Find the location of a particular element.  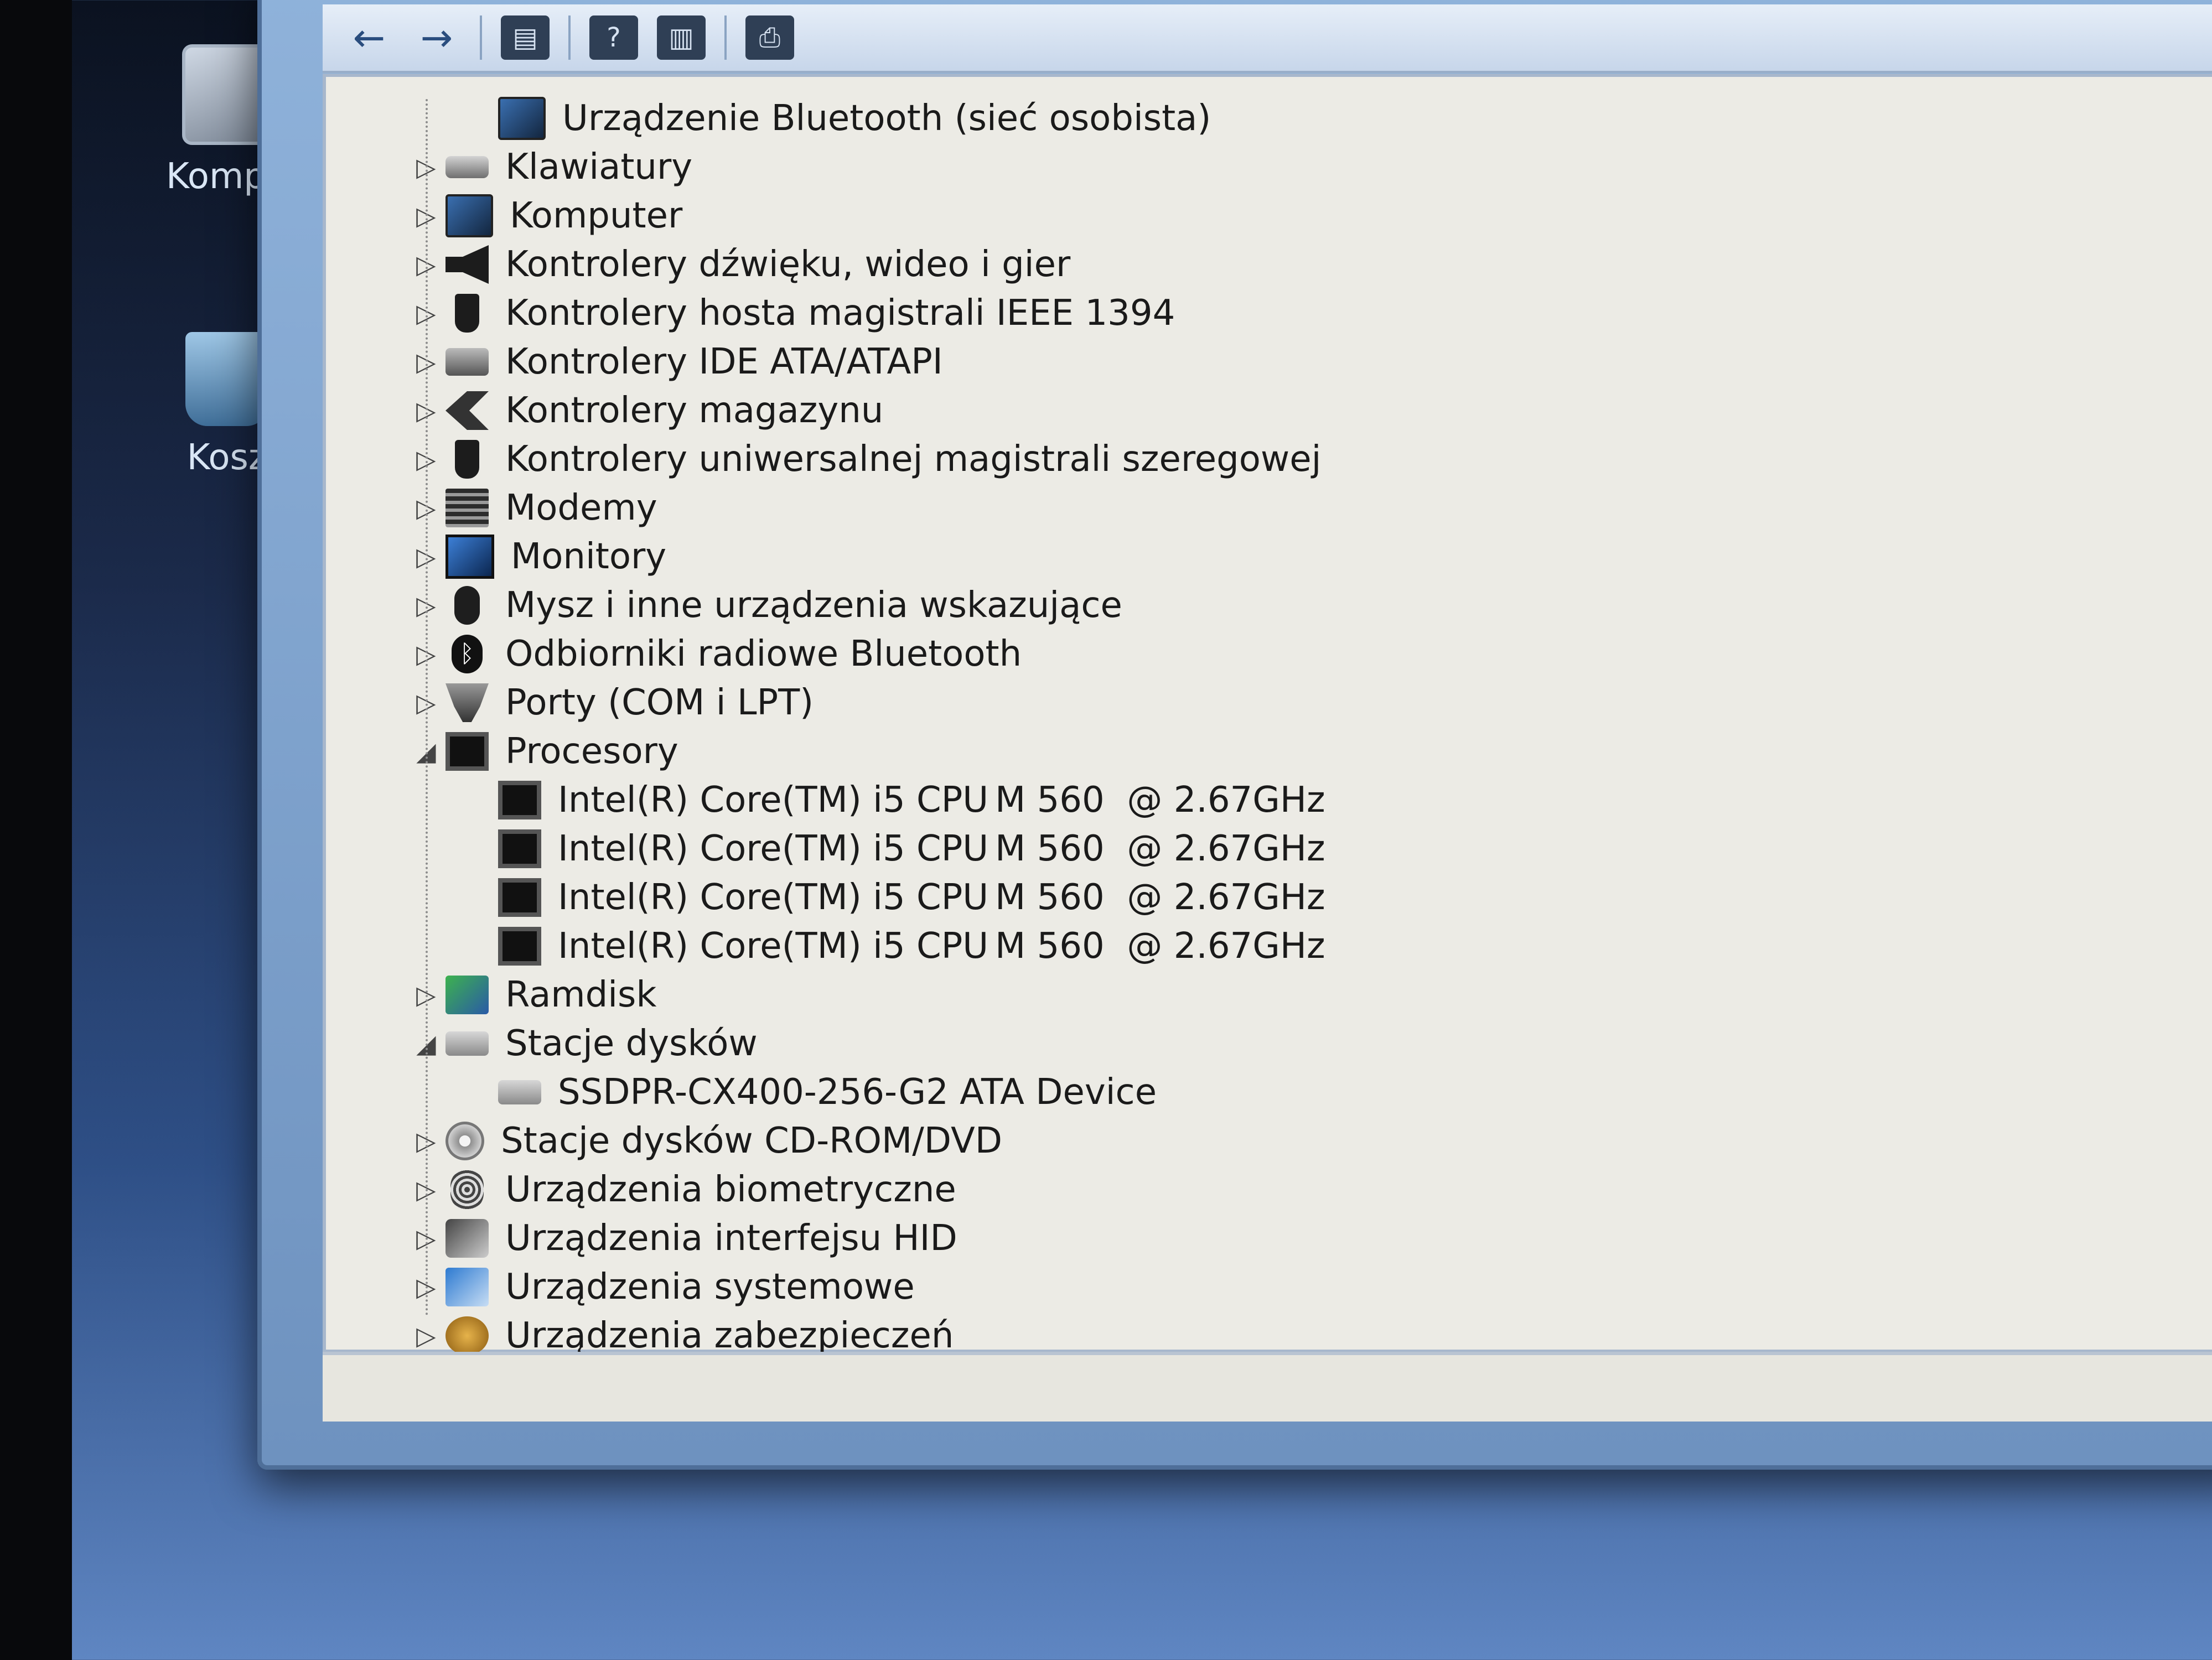

network-icon is located at coordinates (467, 995).